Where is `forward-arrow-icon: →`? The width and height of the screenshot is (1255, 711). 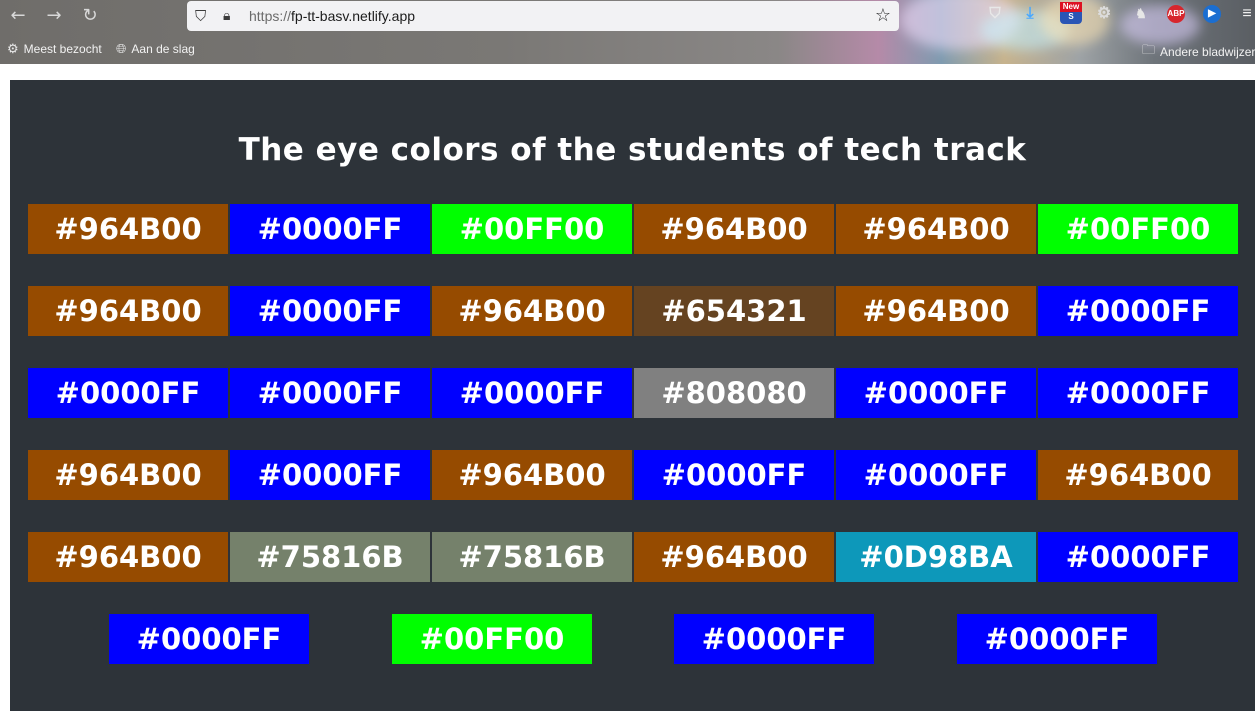
forward-arrow-icon: → is located at coordinates (54, 16).